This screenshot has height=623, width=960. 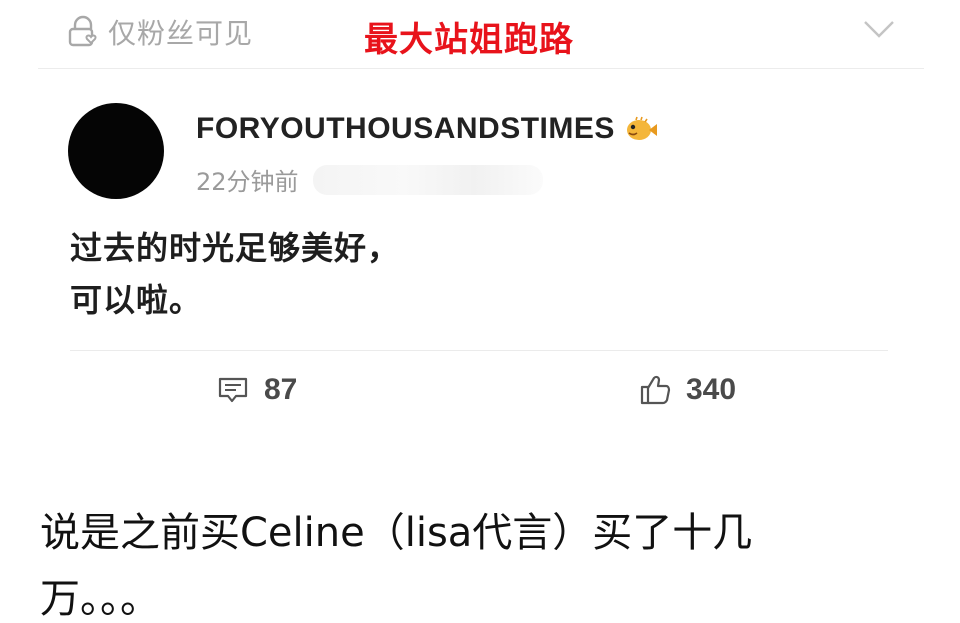 I want to click on comment-count: 87, so click(x=281, y=389).